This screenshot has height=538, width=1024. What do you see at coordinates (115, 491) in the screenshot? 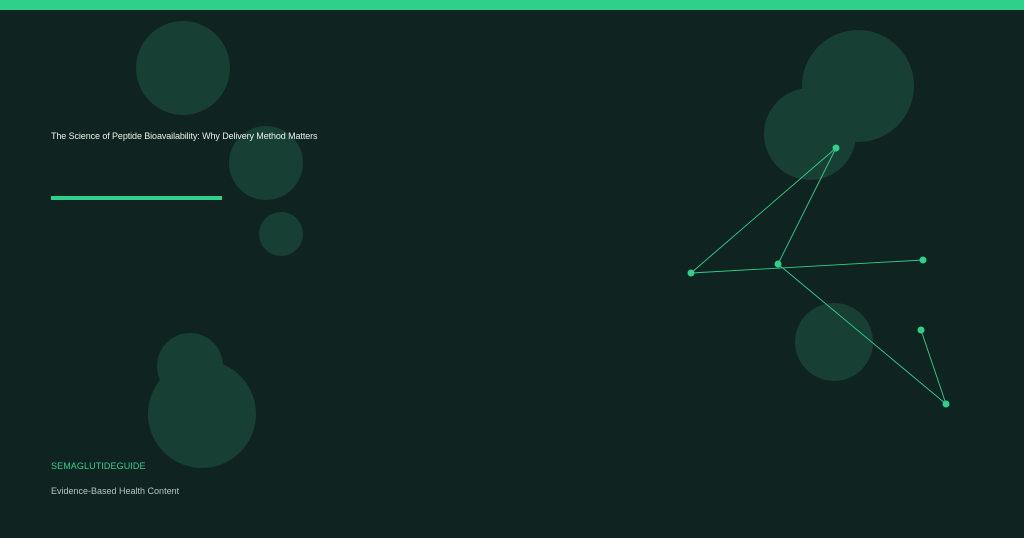
I see `brand-tagline: Evidence-Based Health Content` at bounding box center [115, 491].